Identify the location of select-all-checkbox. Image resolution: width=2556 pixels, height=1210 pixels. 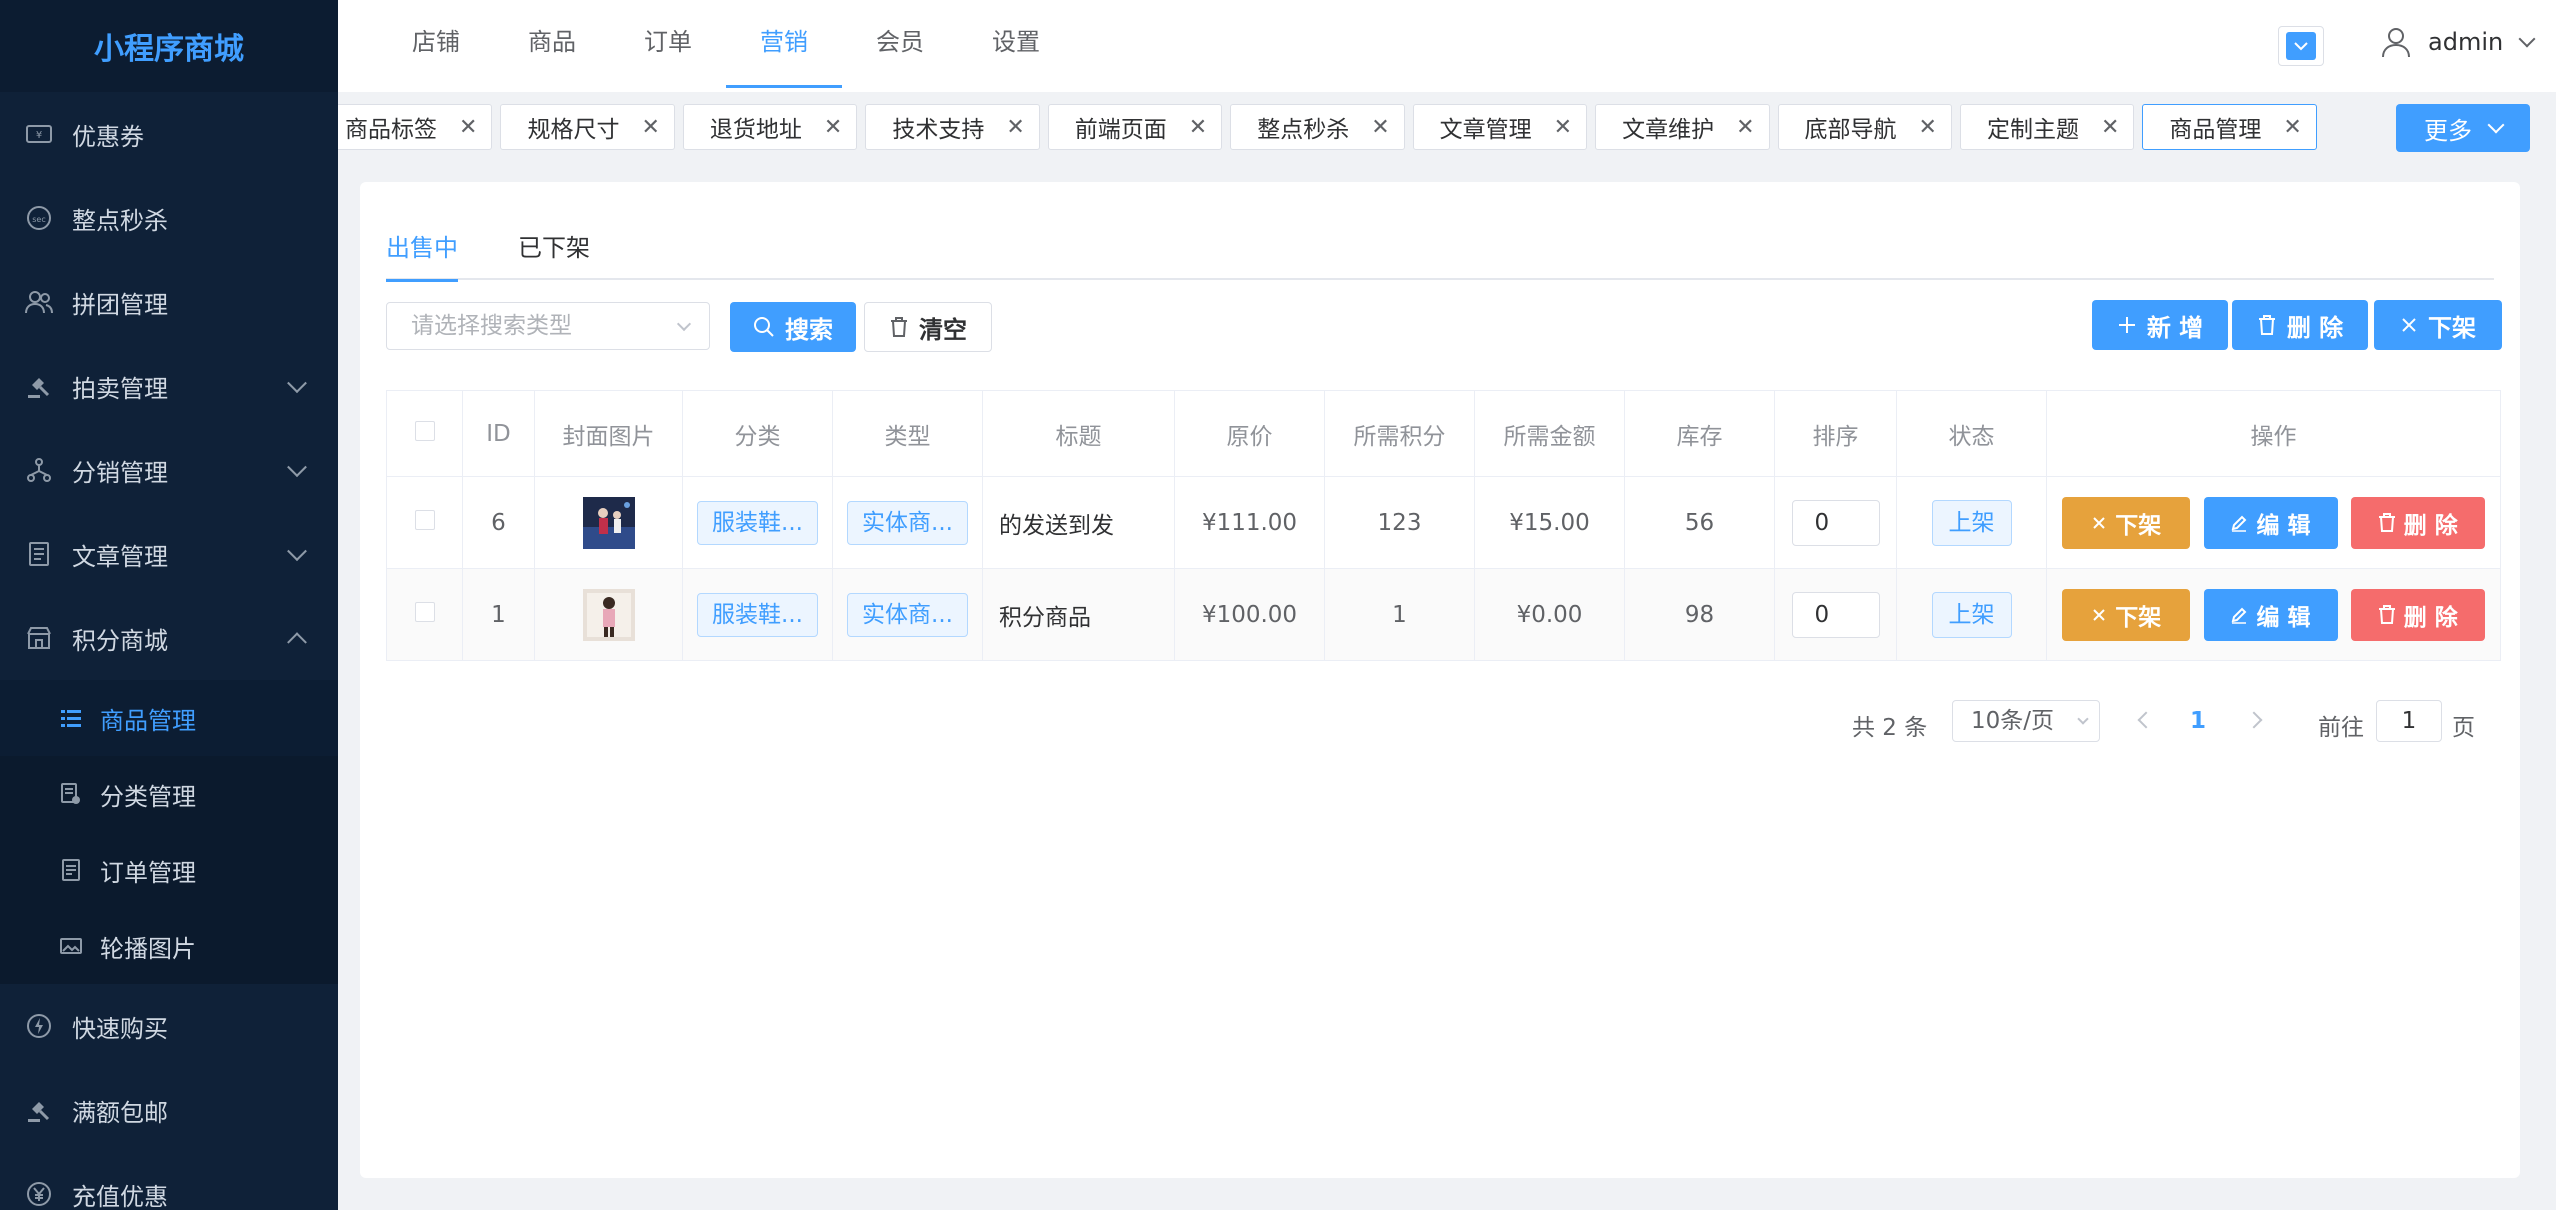
(424, 430).